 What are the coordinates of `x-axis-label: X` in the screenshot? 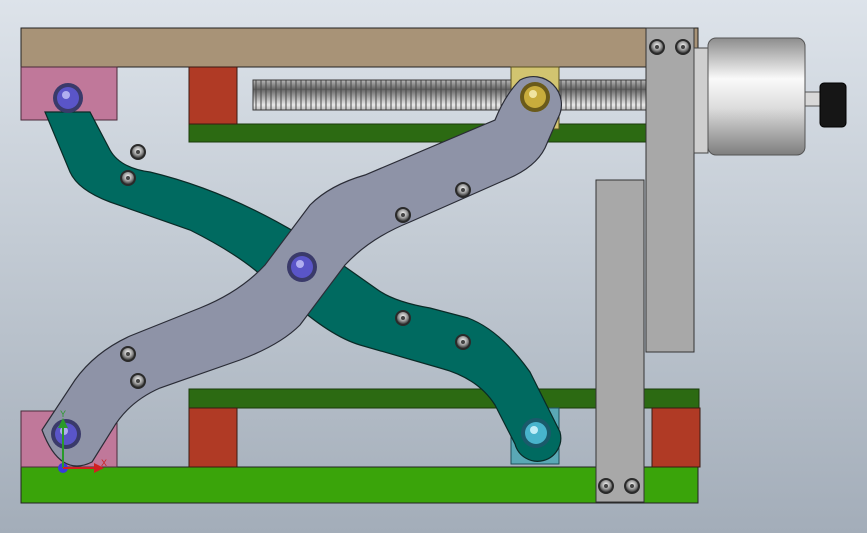 It's located at (104, 463).